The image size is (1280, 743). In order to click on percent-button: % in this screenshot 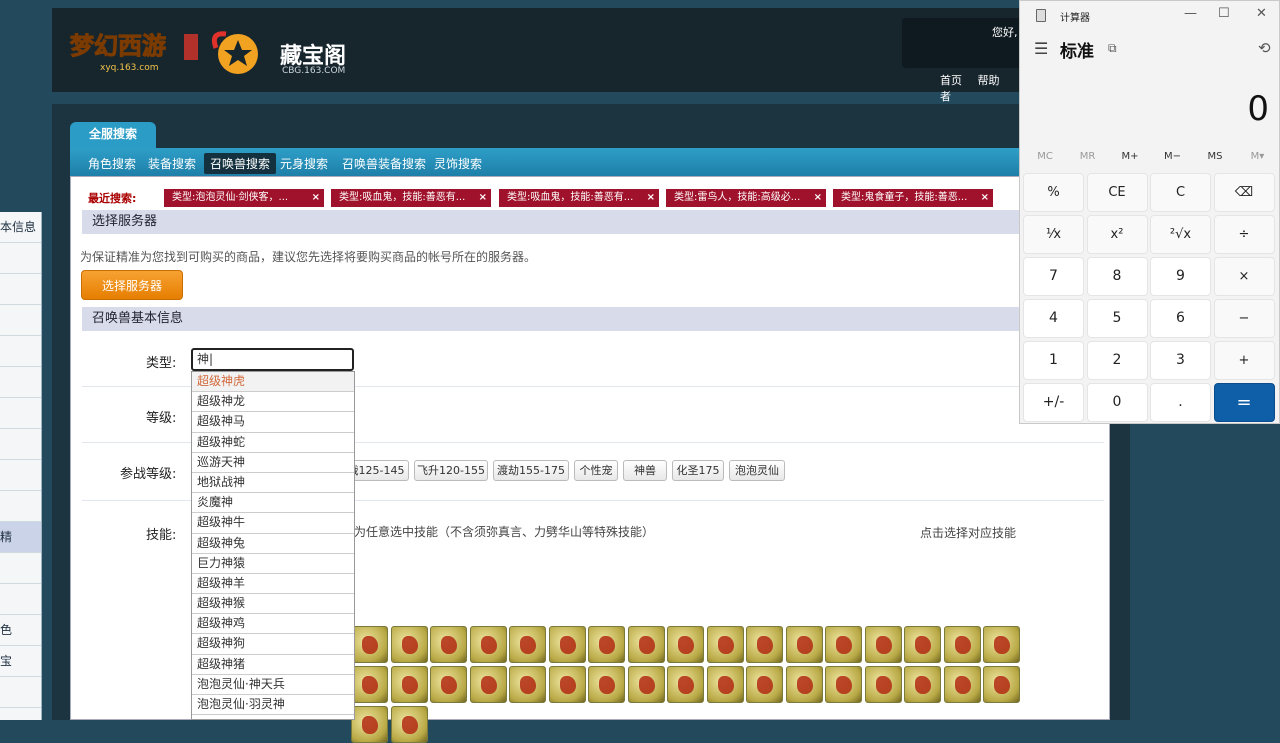, I will do `click(1053, 192)`.